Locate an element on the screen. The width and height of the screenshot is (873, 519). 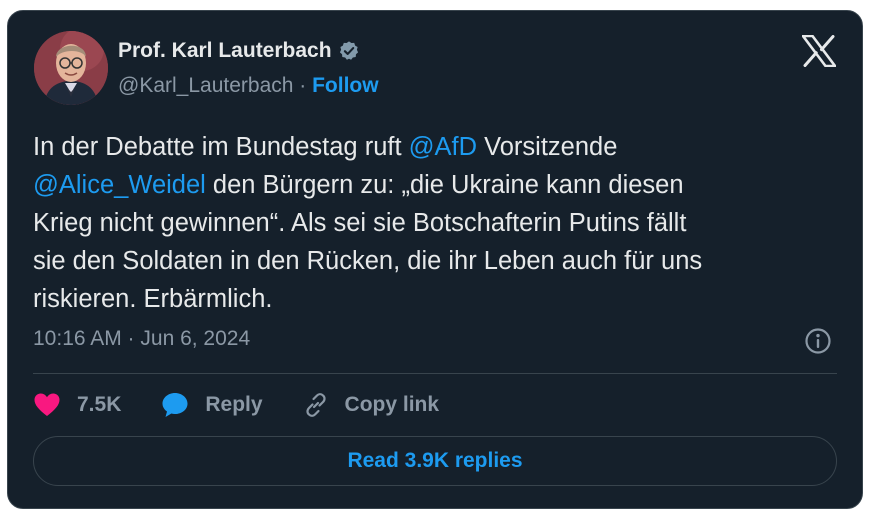
like-count: 7.5K is located at coordinates (99, 404).